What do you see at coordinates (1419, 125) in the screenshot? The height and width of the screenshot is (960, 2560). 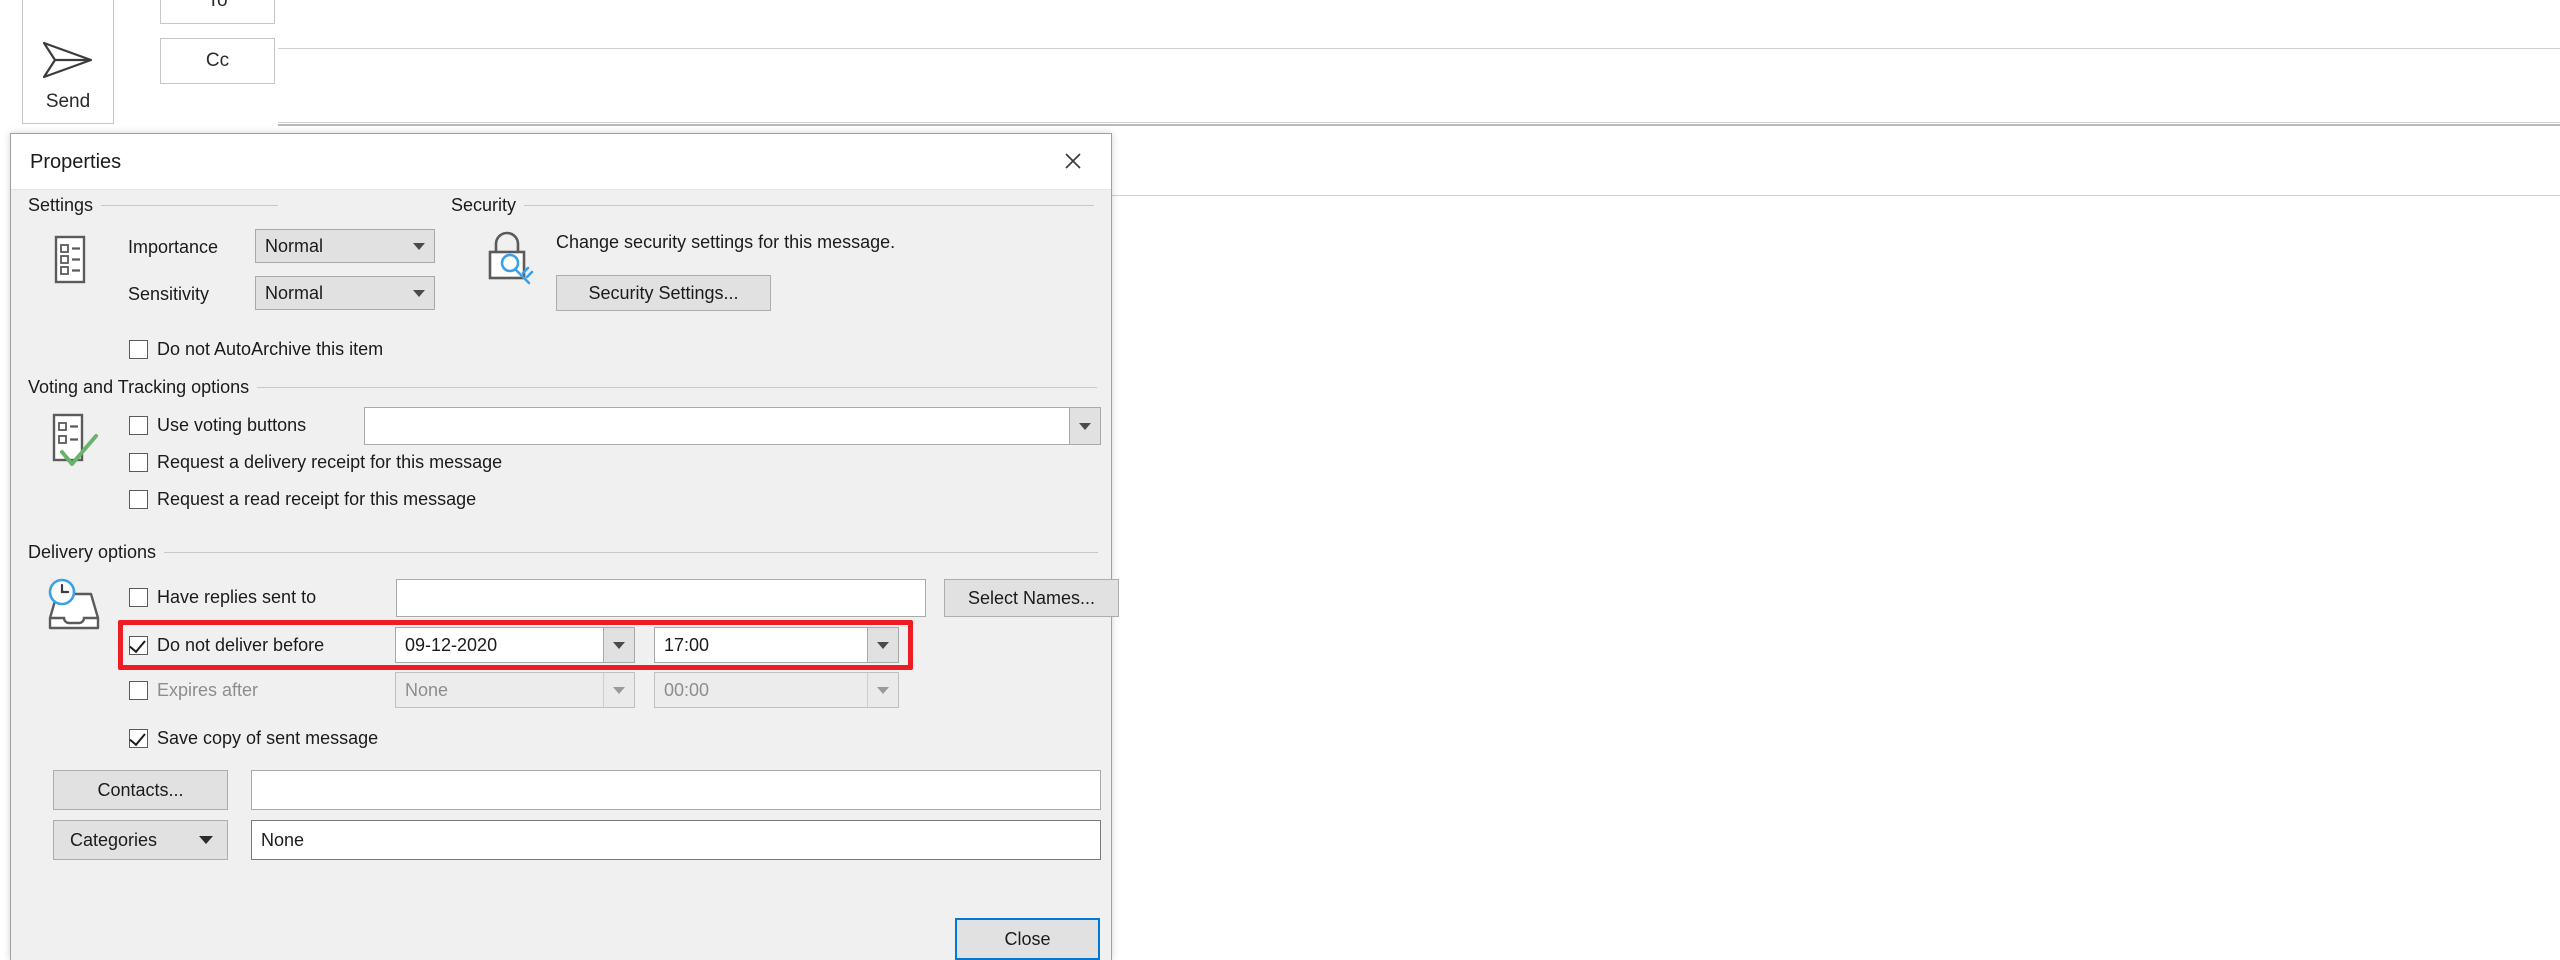 I see `cc-field-underline-shadow` at bounding box center [1419, 125].